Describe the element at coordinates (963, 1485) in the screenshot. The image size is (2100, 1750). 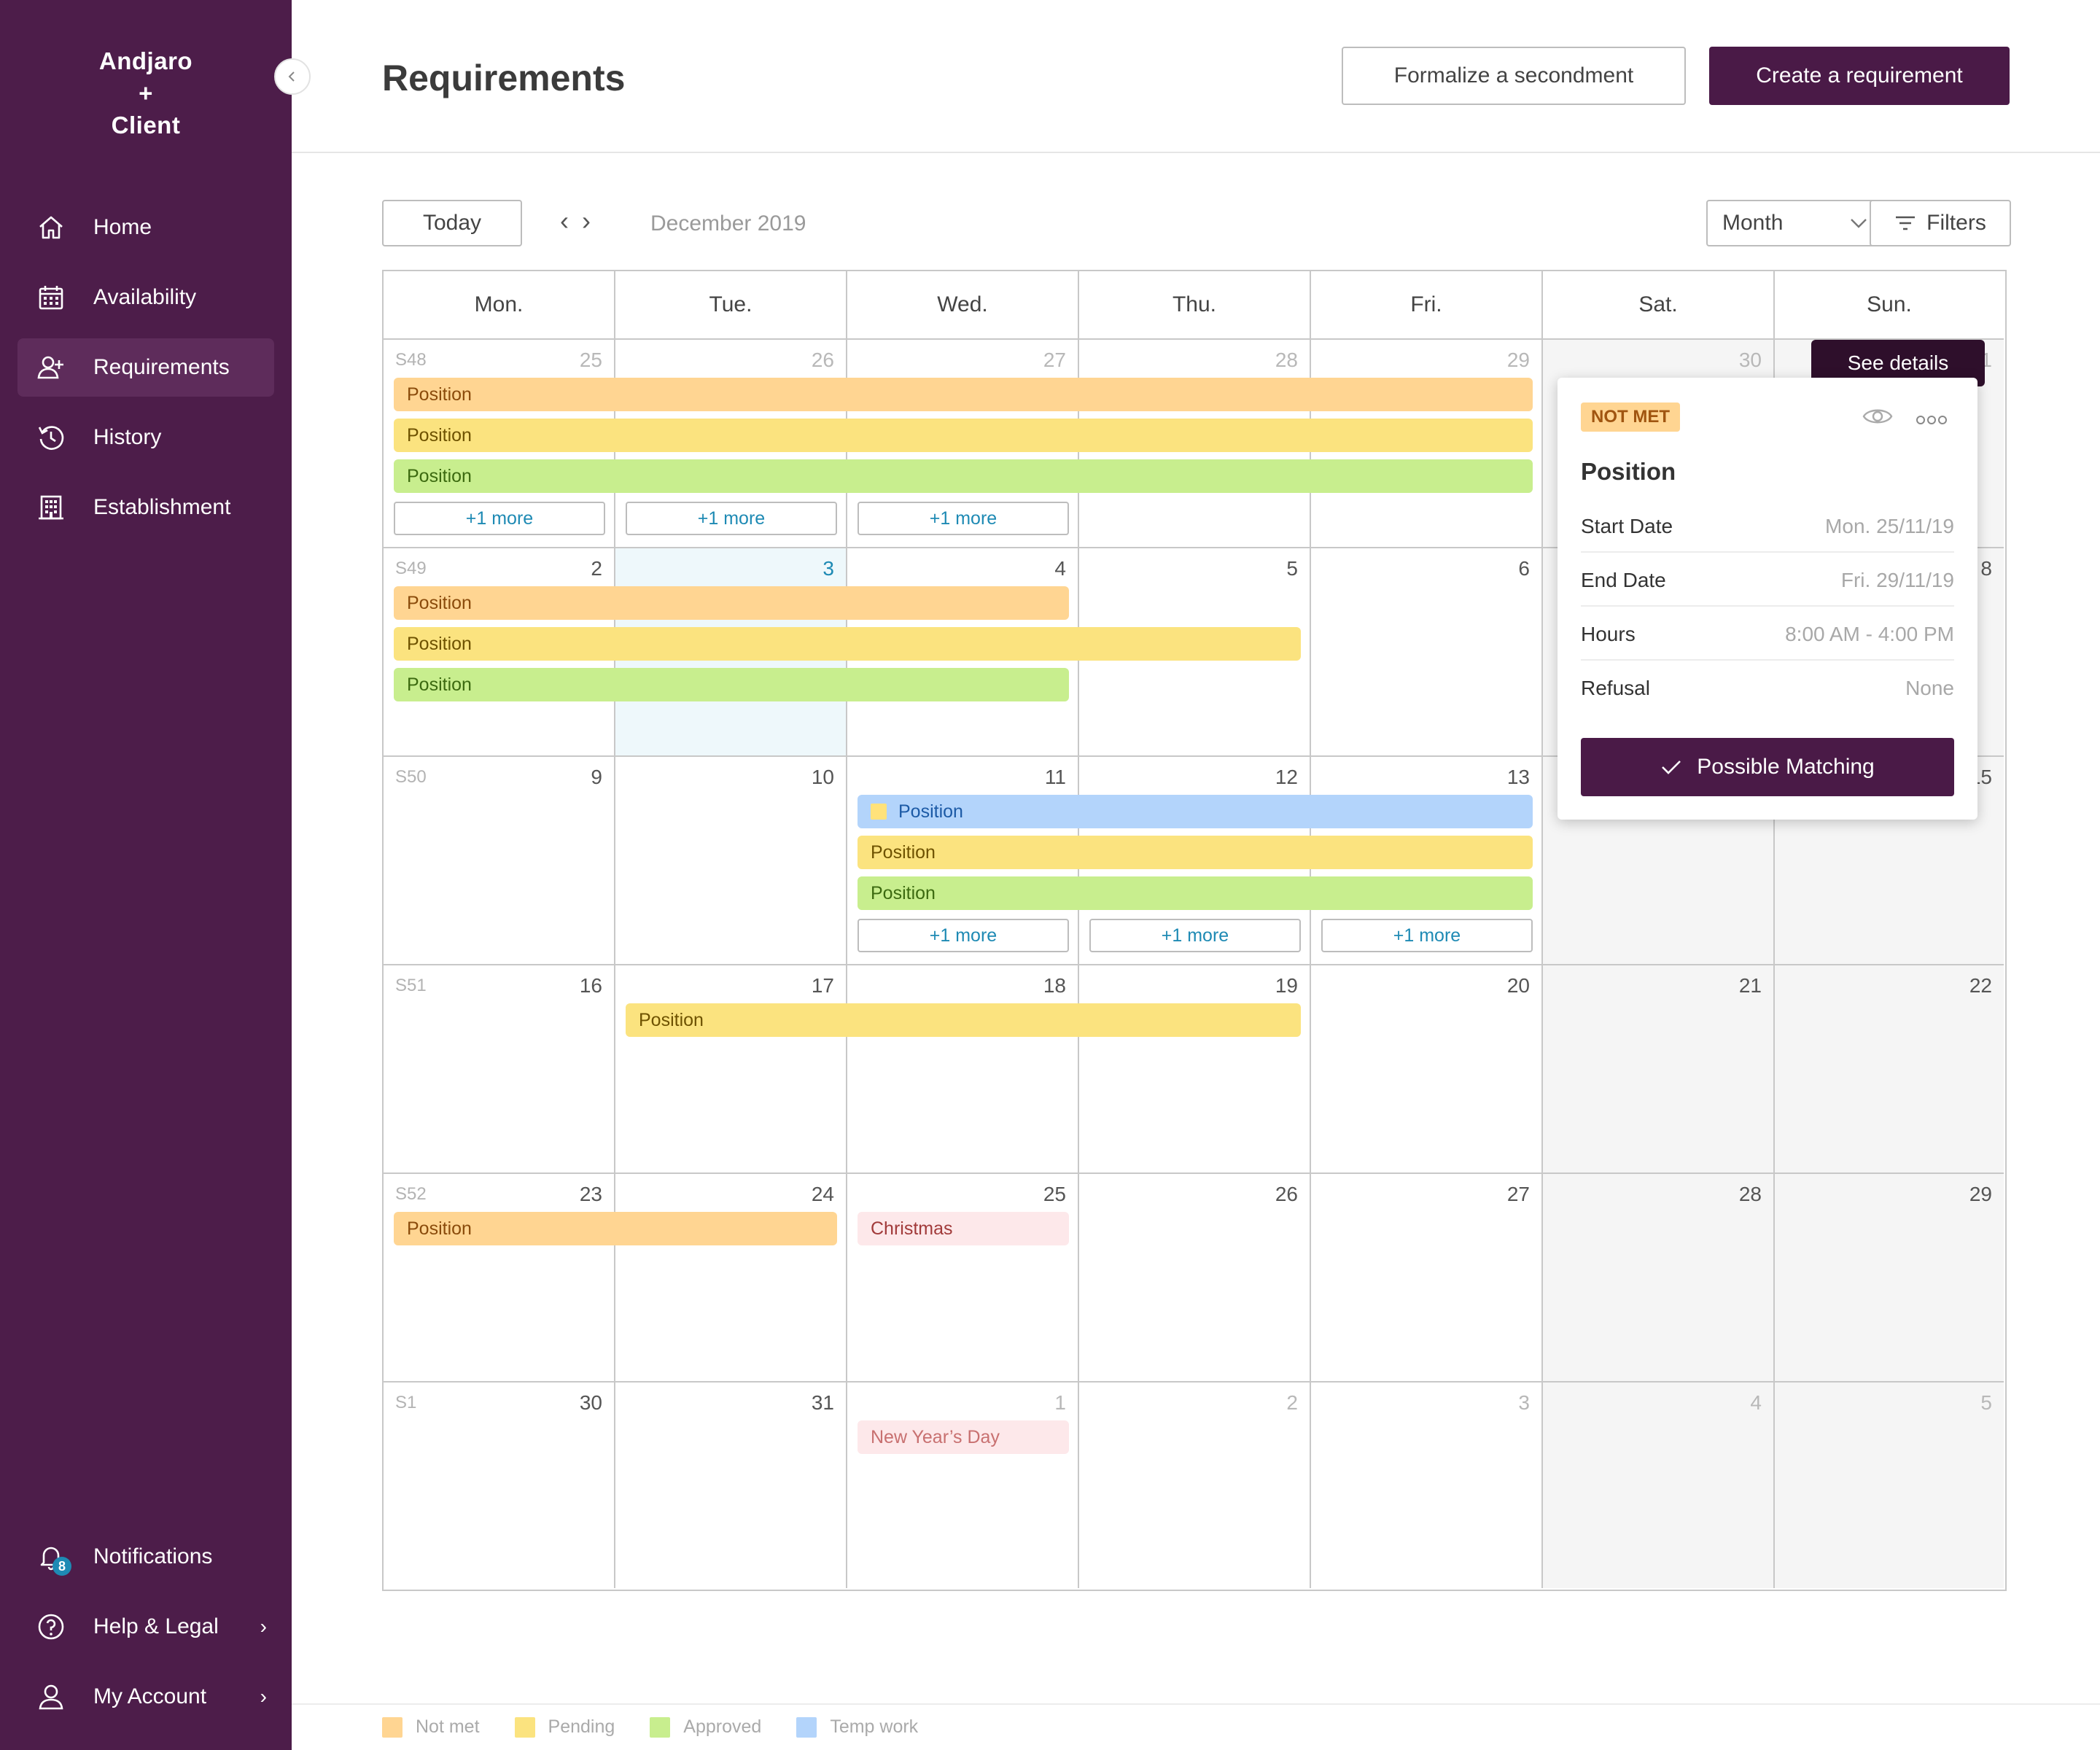
I see `day-cell: 1` at that location.